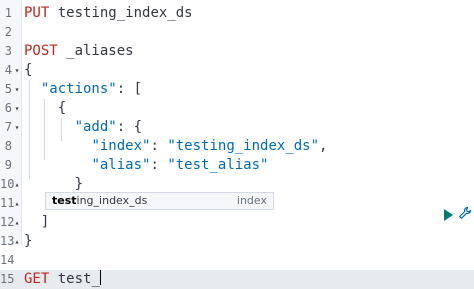 This screenshot has width=474, height=289. I want to click on code-line: 5 ▾ "actions": [, so click(237, 89).